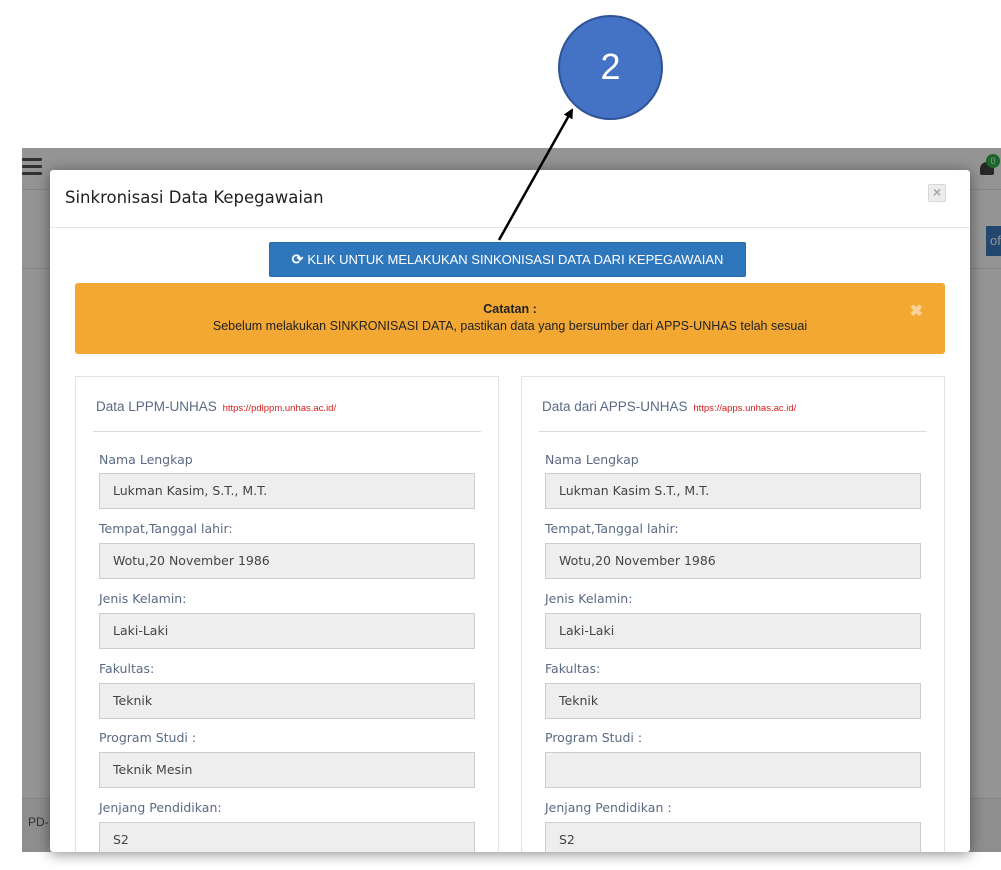 This screenshot has width=1001, height=870. What do you see at coordinates (733, 770) in the screenshot?
I see `field-program-studi` at bounding box center [733, 770].